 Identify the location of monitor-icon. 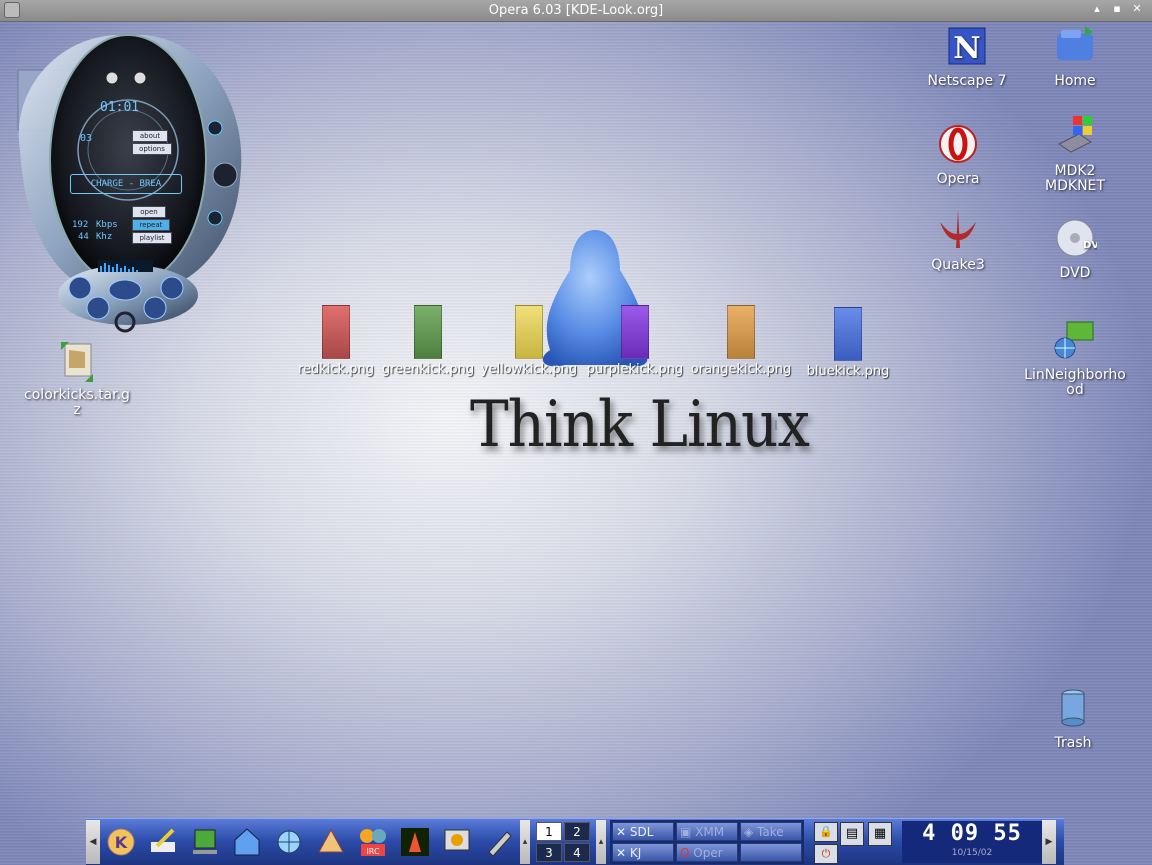
(457, 842).